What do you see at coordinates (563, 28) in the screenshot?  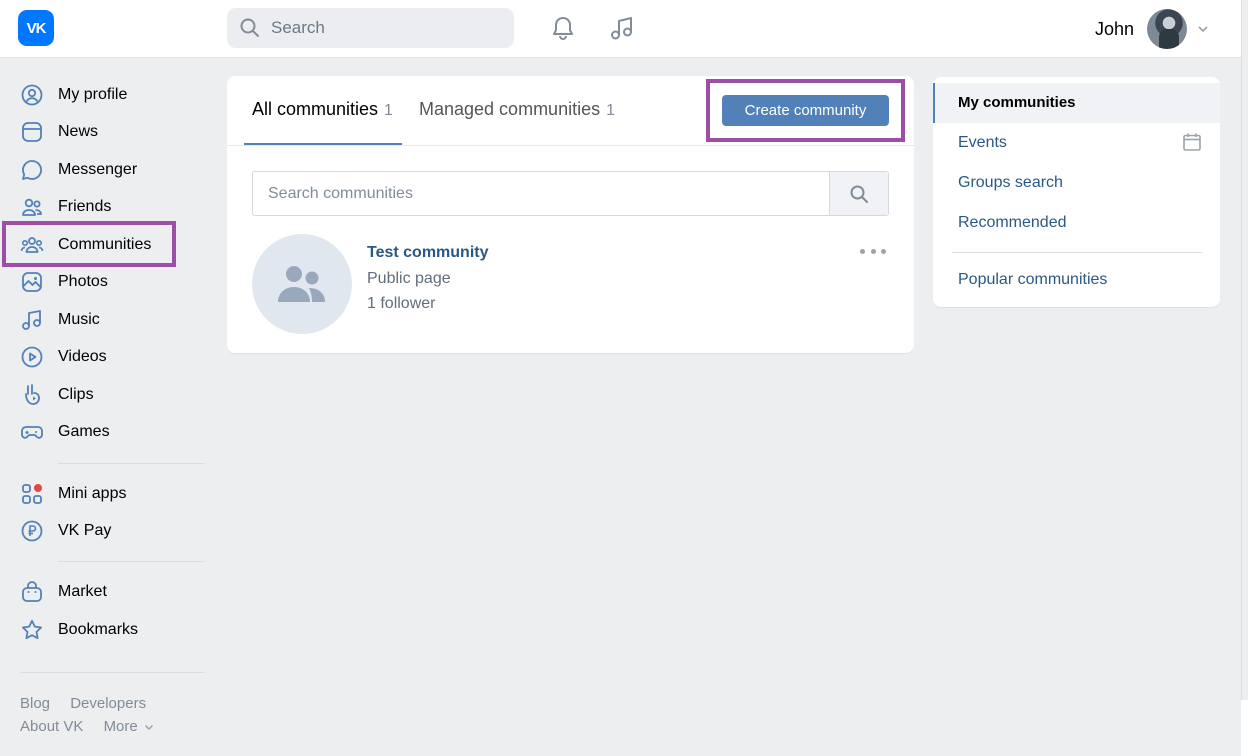 I see `bell-icon` at bounding box center [563, 28].